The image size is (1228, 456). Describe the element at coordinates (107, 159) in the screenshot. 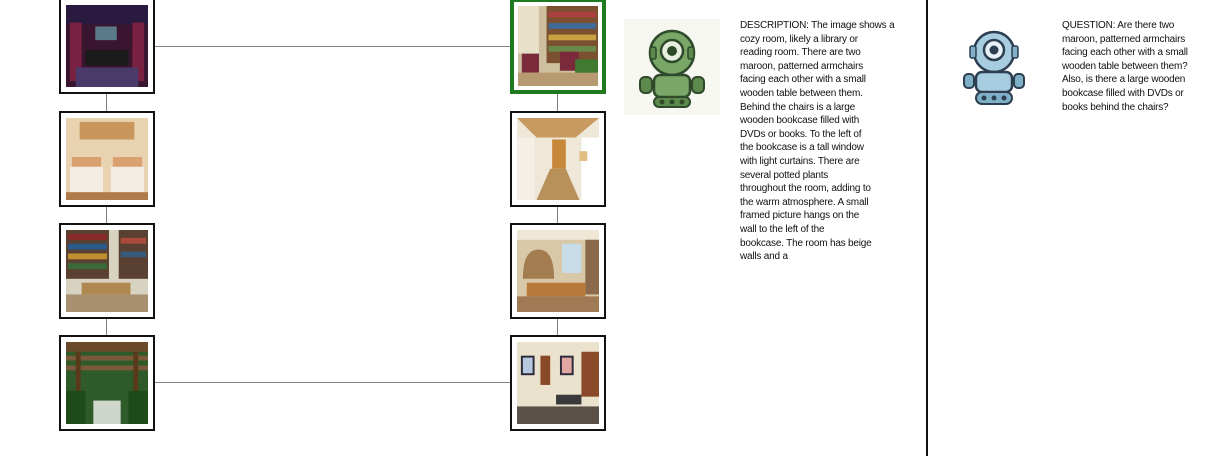

I see `twin-bedroom-image` at that location.